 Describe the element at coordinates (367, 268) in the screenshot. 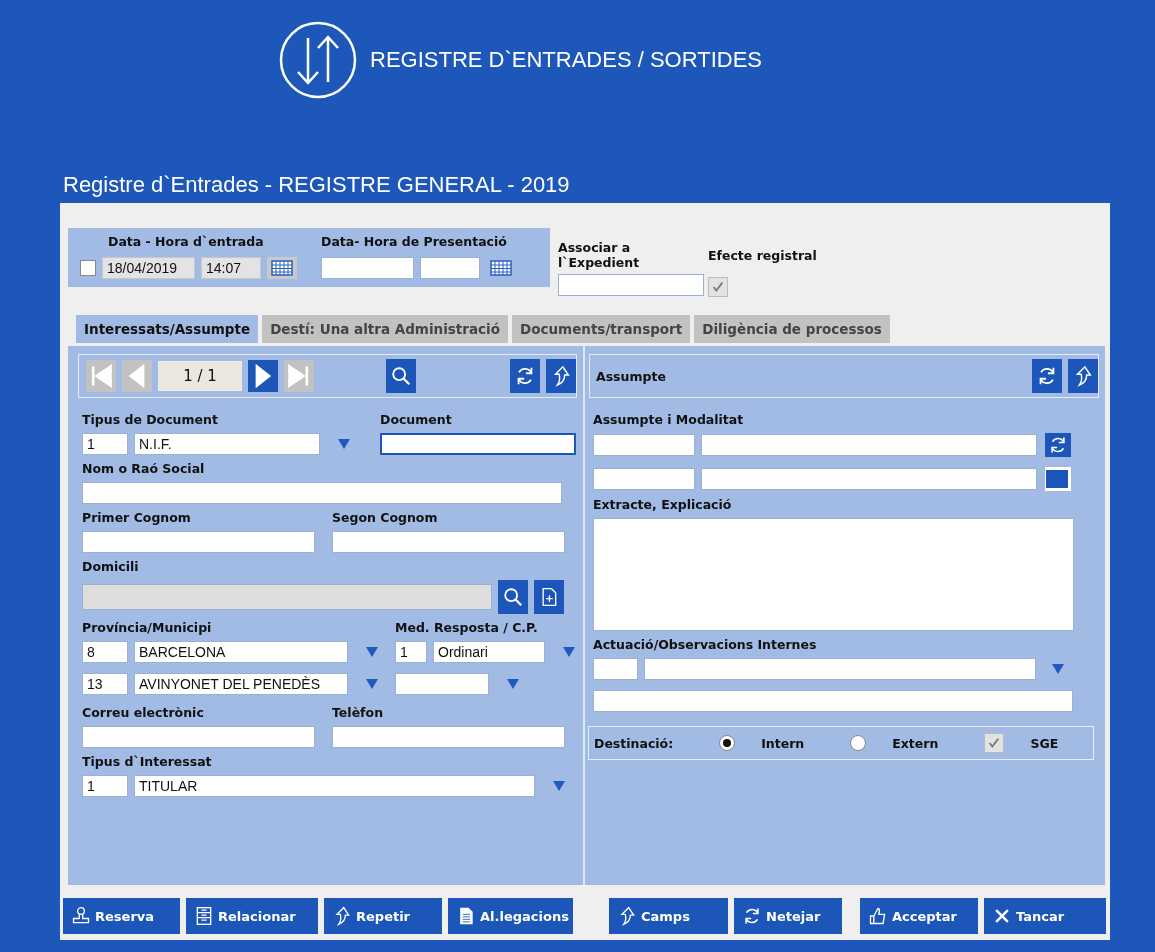

I see `date-field` at that location.